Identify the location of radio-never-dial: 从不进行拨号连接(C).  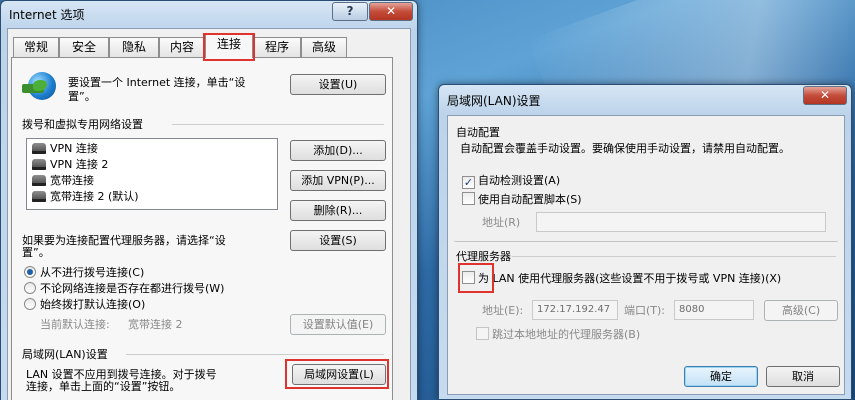
(84, 272).